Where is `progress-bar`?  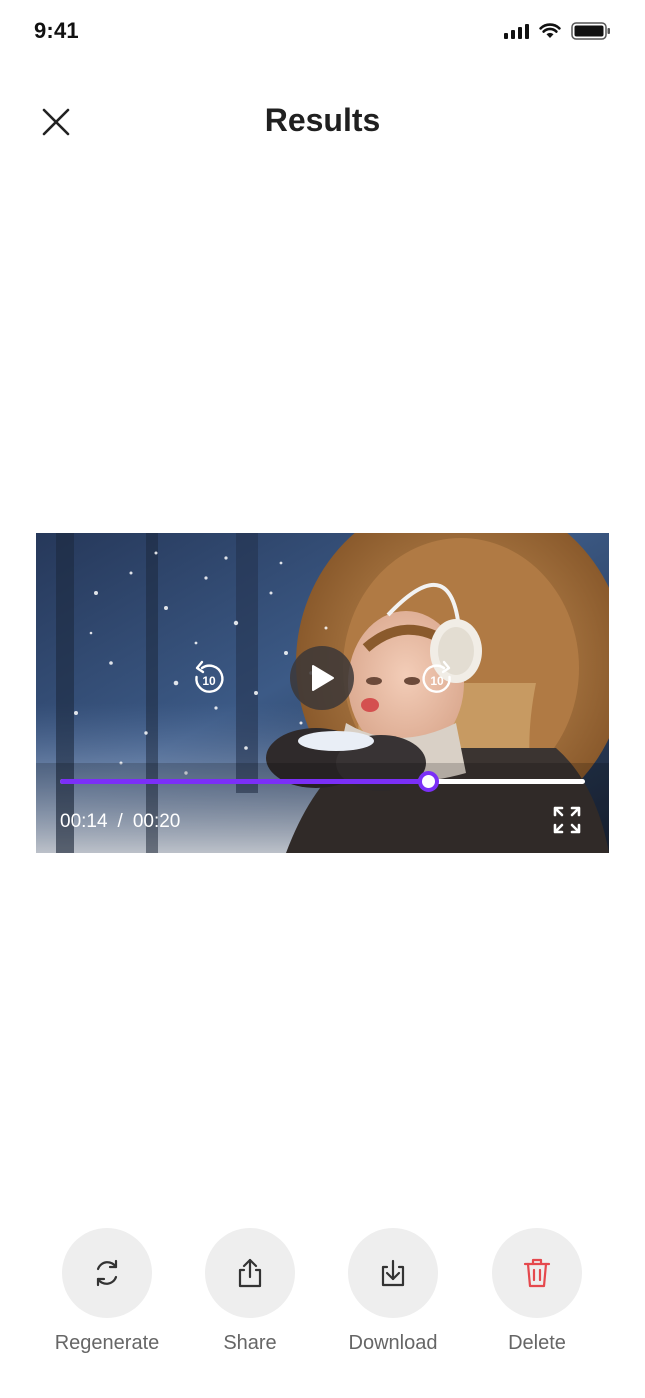 progress-bar is located at coordinates (322, 781).